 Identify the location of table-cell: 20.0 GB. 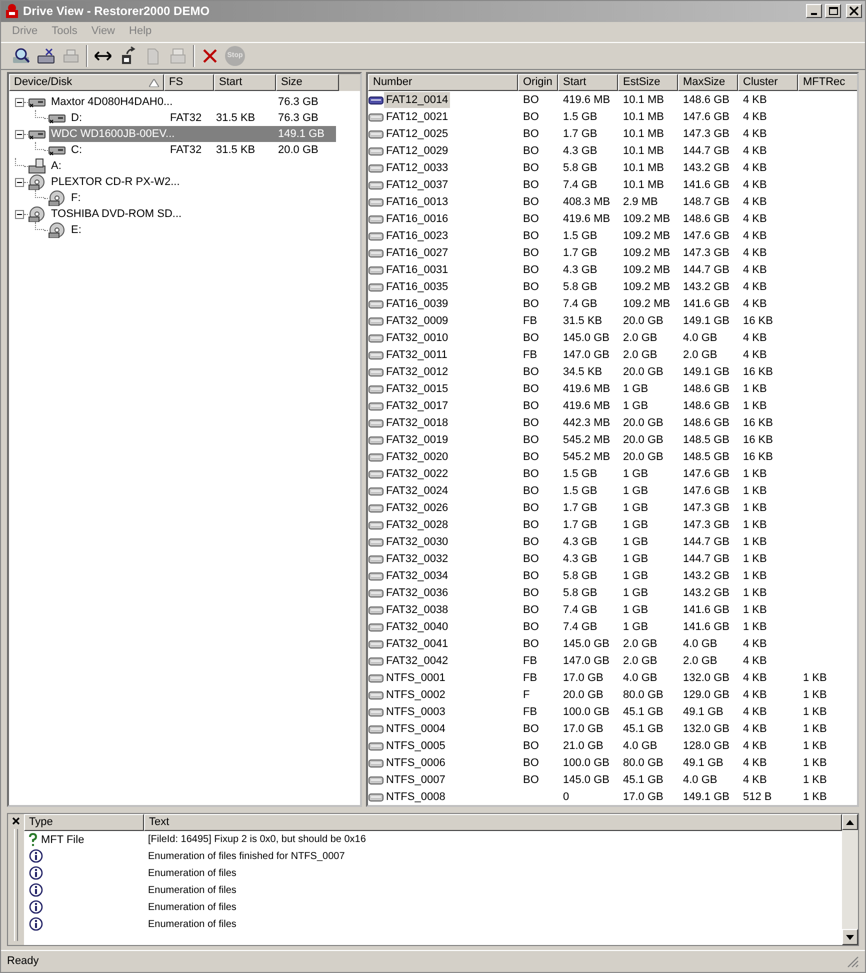
(643, 440).